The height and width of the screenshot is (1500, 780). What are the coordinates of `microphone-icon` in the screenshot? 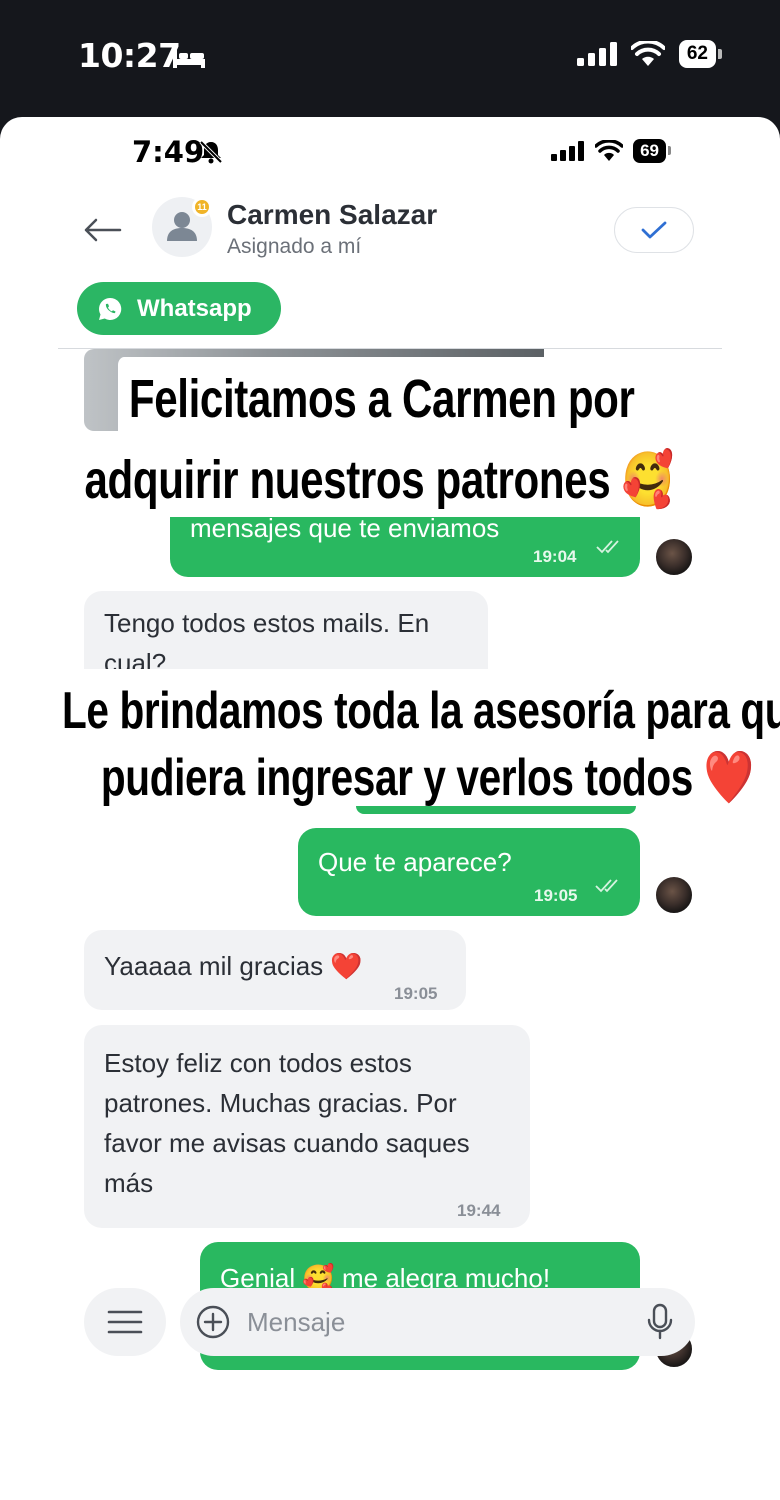 It's located at (660, 1322).